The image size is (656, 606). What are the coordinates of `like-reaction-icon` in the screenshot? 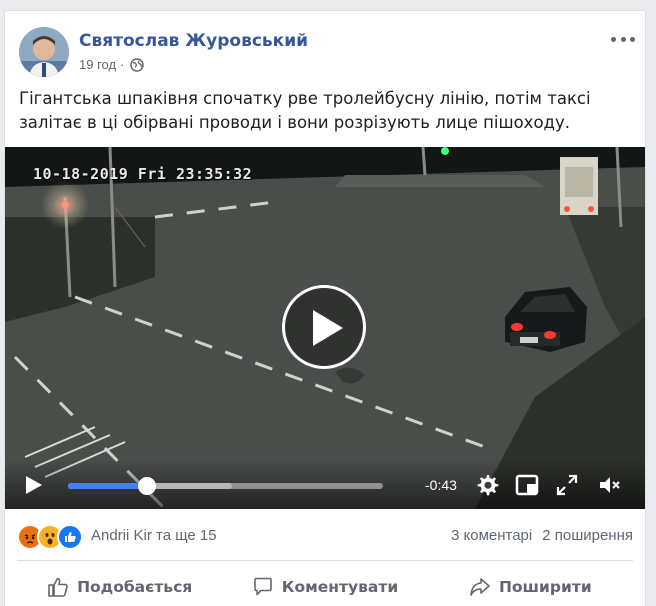 It's located at (70, 537).